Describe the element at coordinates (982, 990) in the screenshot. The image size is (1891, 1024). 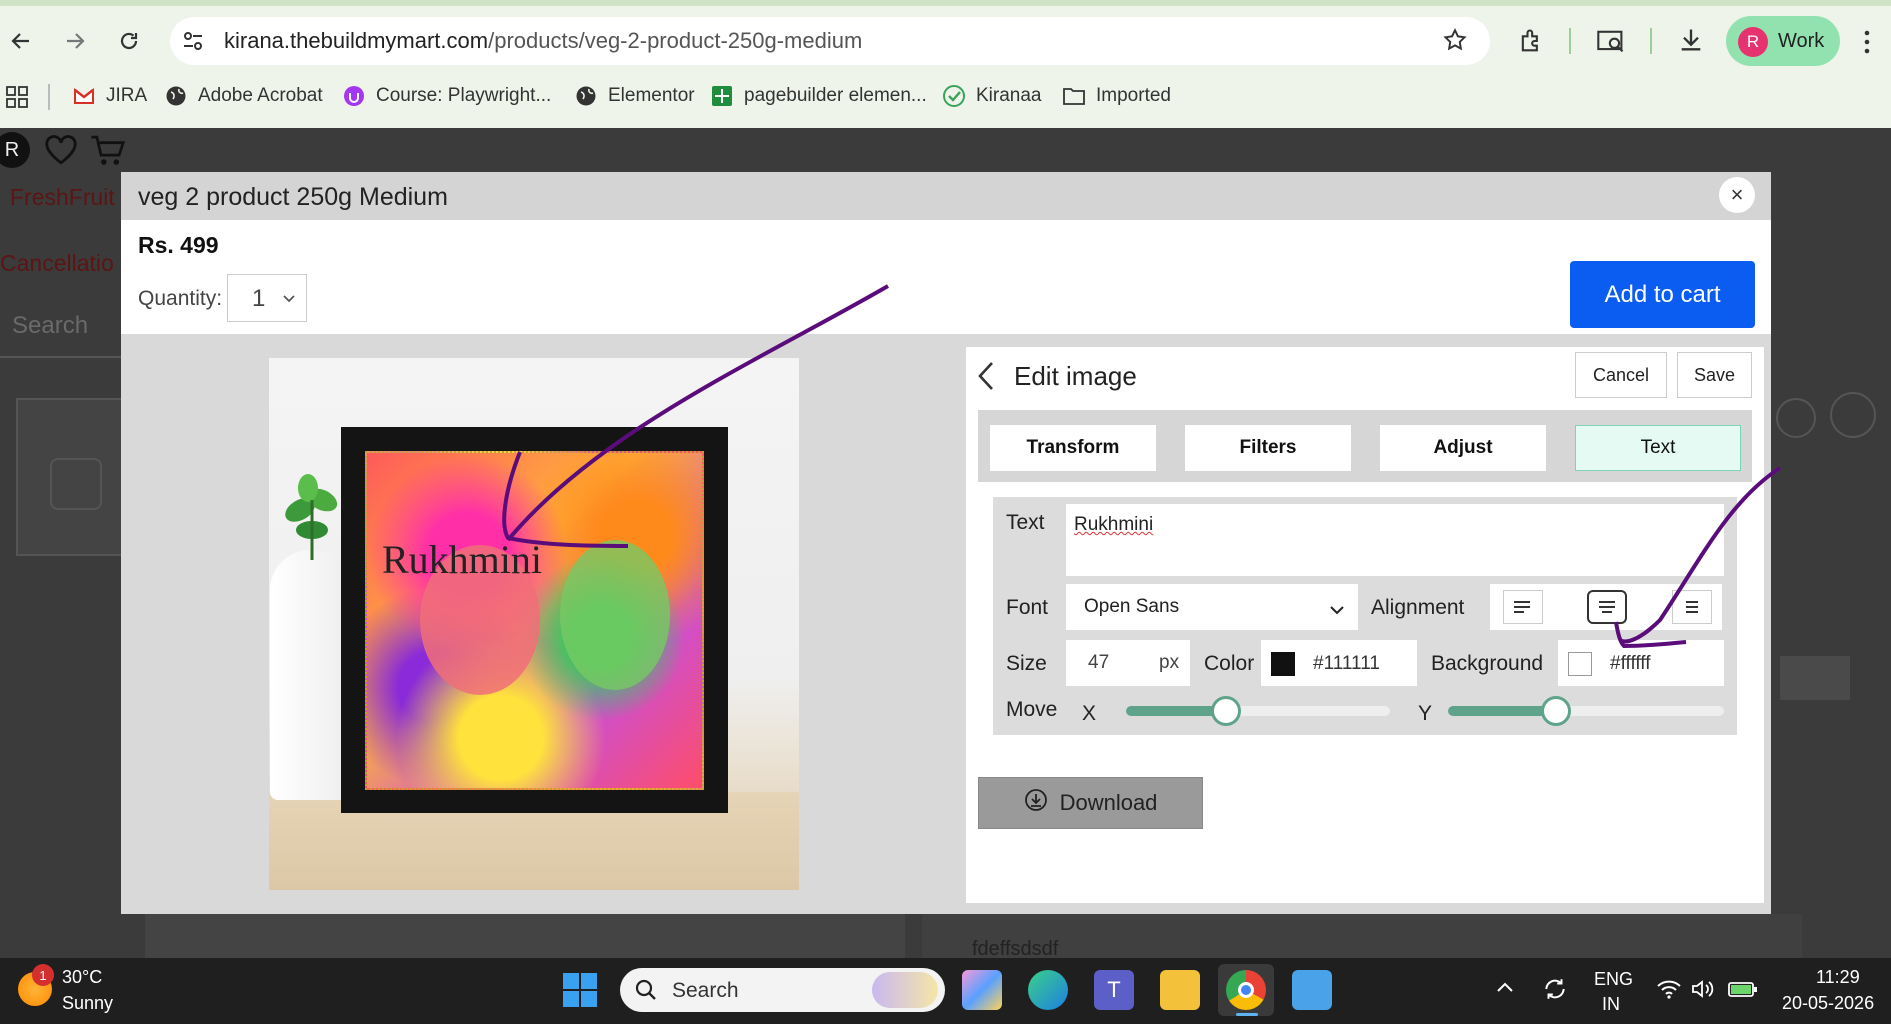
I see `copilot-icon` at that location.